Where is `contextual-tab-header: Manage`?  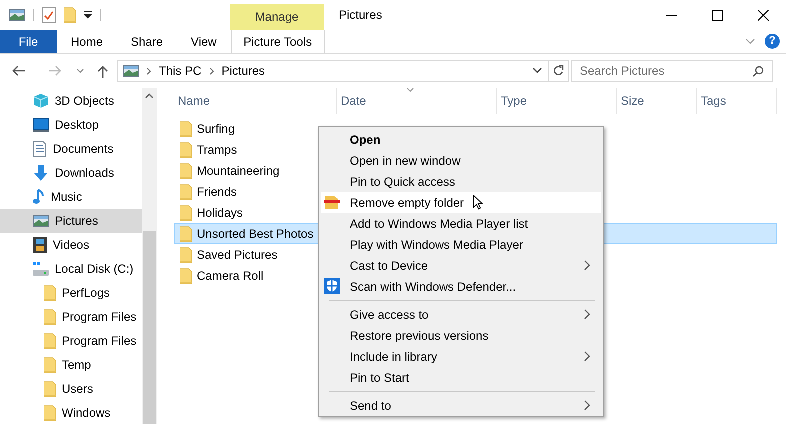
contextual-tab-header: Manage is located at coordinates (277, 17).